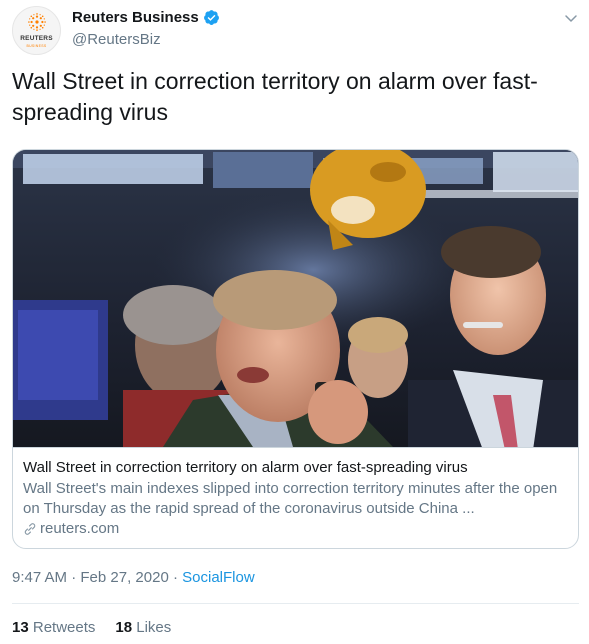 The width and height of the screenshot is (589, 644). Describe the element at coordinates (571, 18) in the screenshot. I see `chevron-down-icon` at that location.